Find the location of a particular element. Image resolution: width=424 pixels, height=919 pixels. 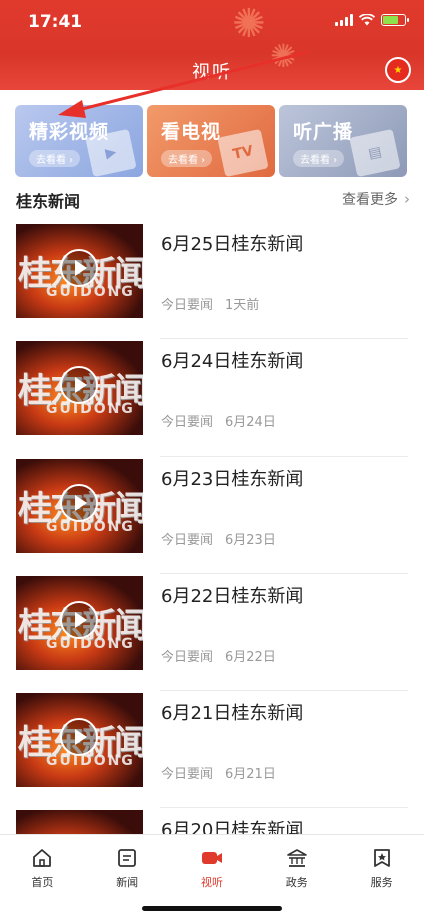

news-item: 桂东新闻 GUIDONG 6月23日桂东新闻 今日要闻 6月23日 is located at coordinates (212, 515).